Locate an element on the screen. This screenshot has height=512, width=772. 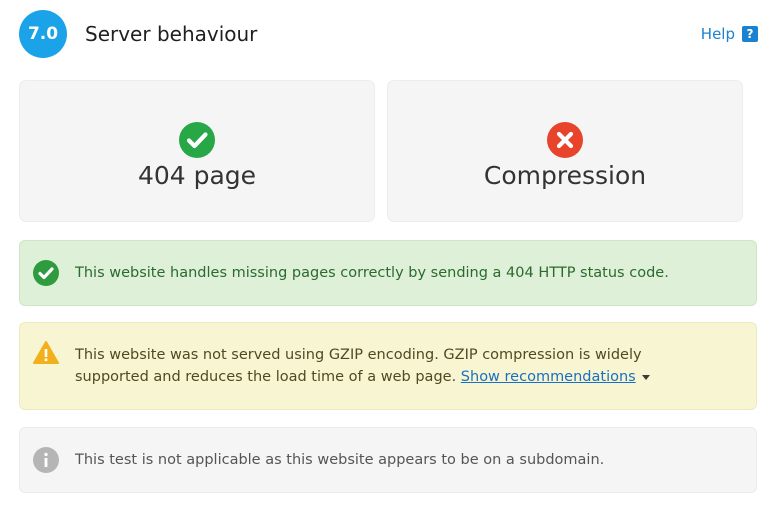
info-circle-icon is located at coordinates (46, 460).